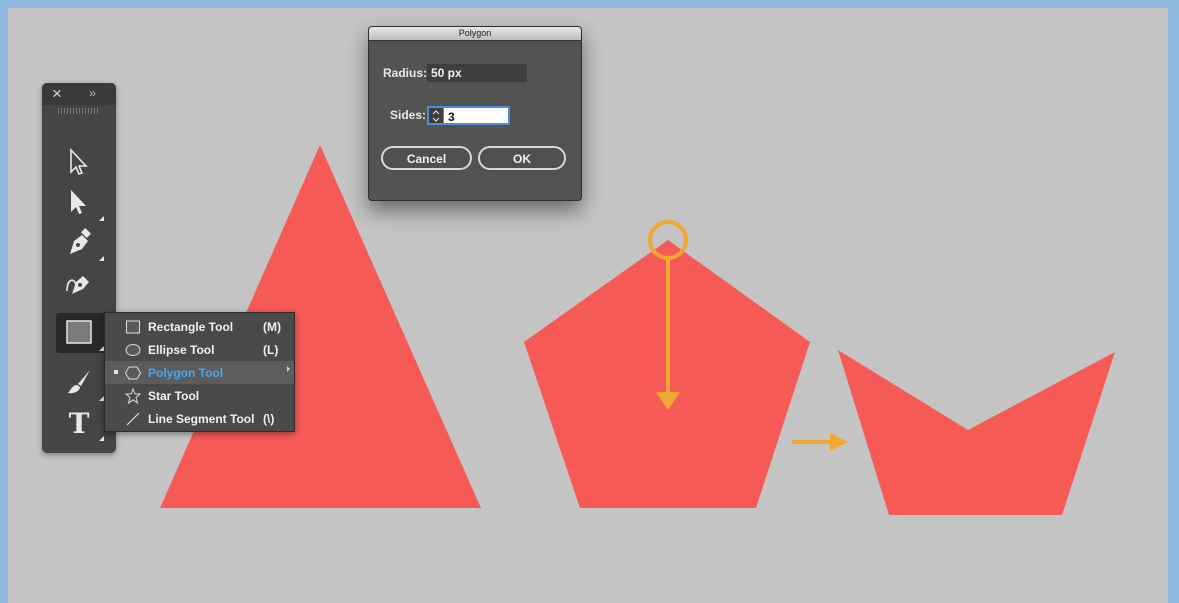 The height and width of the screenshot is (603, 1179). Describe the element at coordinates (116, 372) in the screenshot. I see `active-tool-bullet` at that location.